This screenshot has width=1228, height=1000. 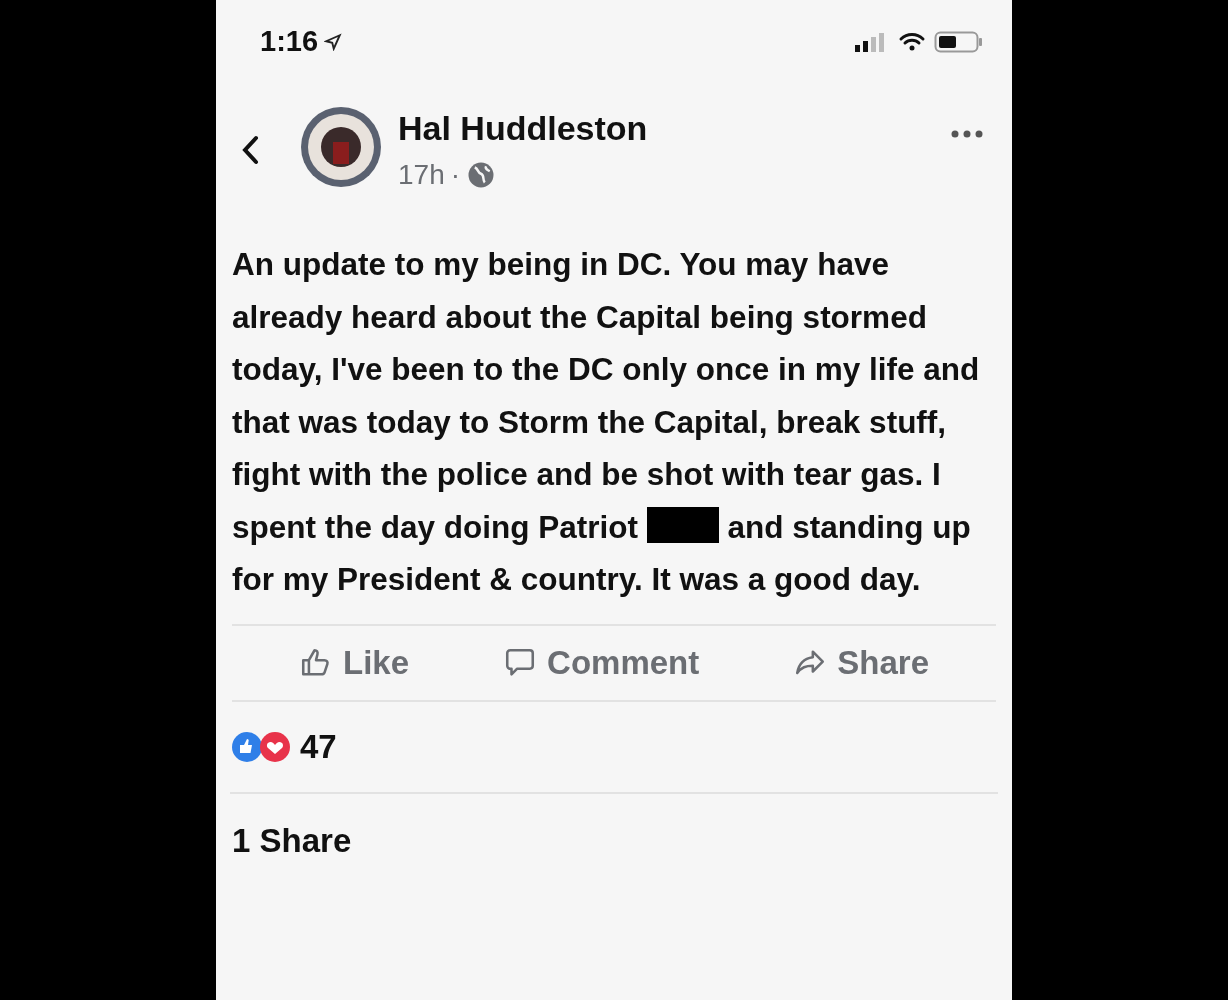 What do you see at coordinates (967, 134) in the screenshot?
I see `more-icon` at bounding box center [967, 134].